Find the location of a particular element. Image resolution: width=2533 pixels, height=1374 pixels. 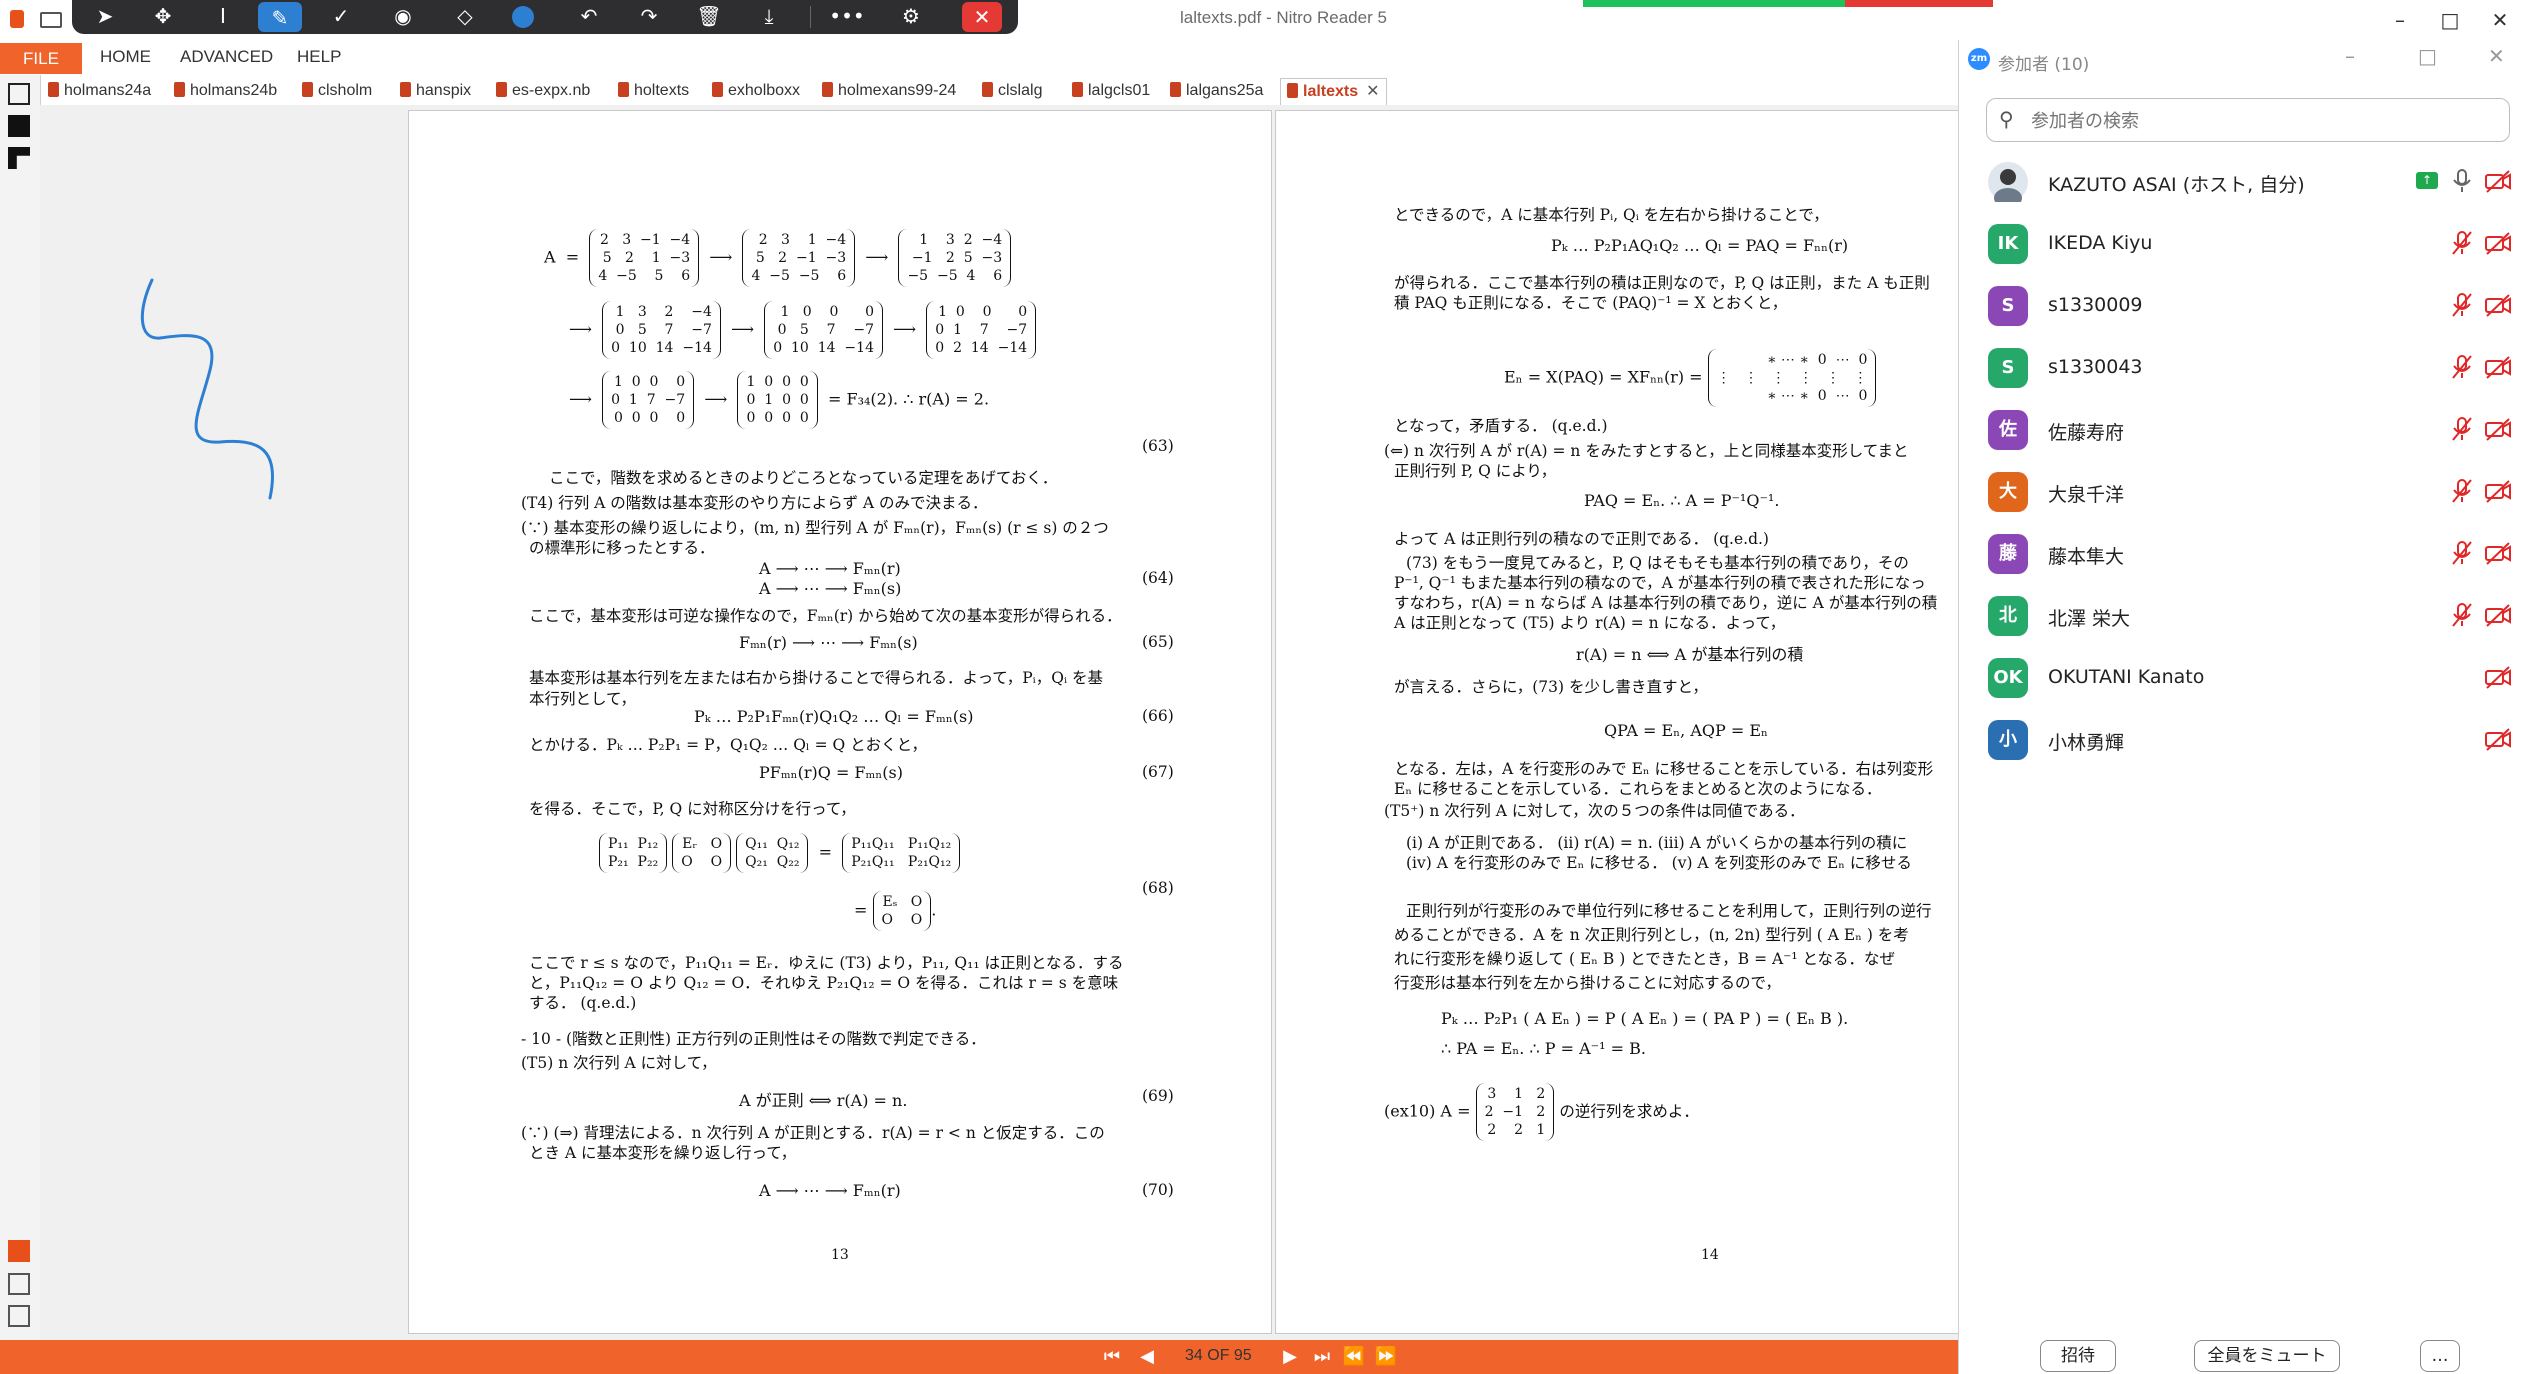

stamp-icon: ◉ is located at coordinates (403, 17).